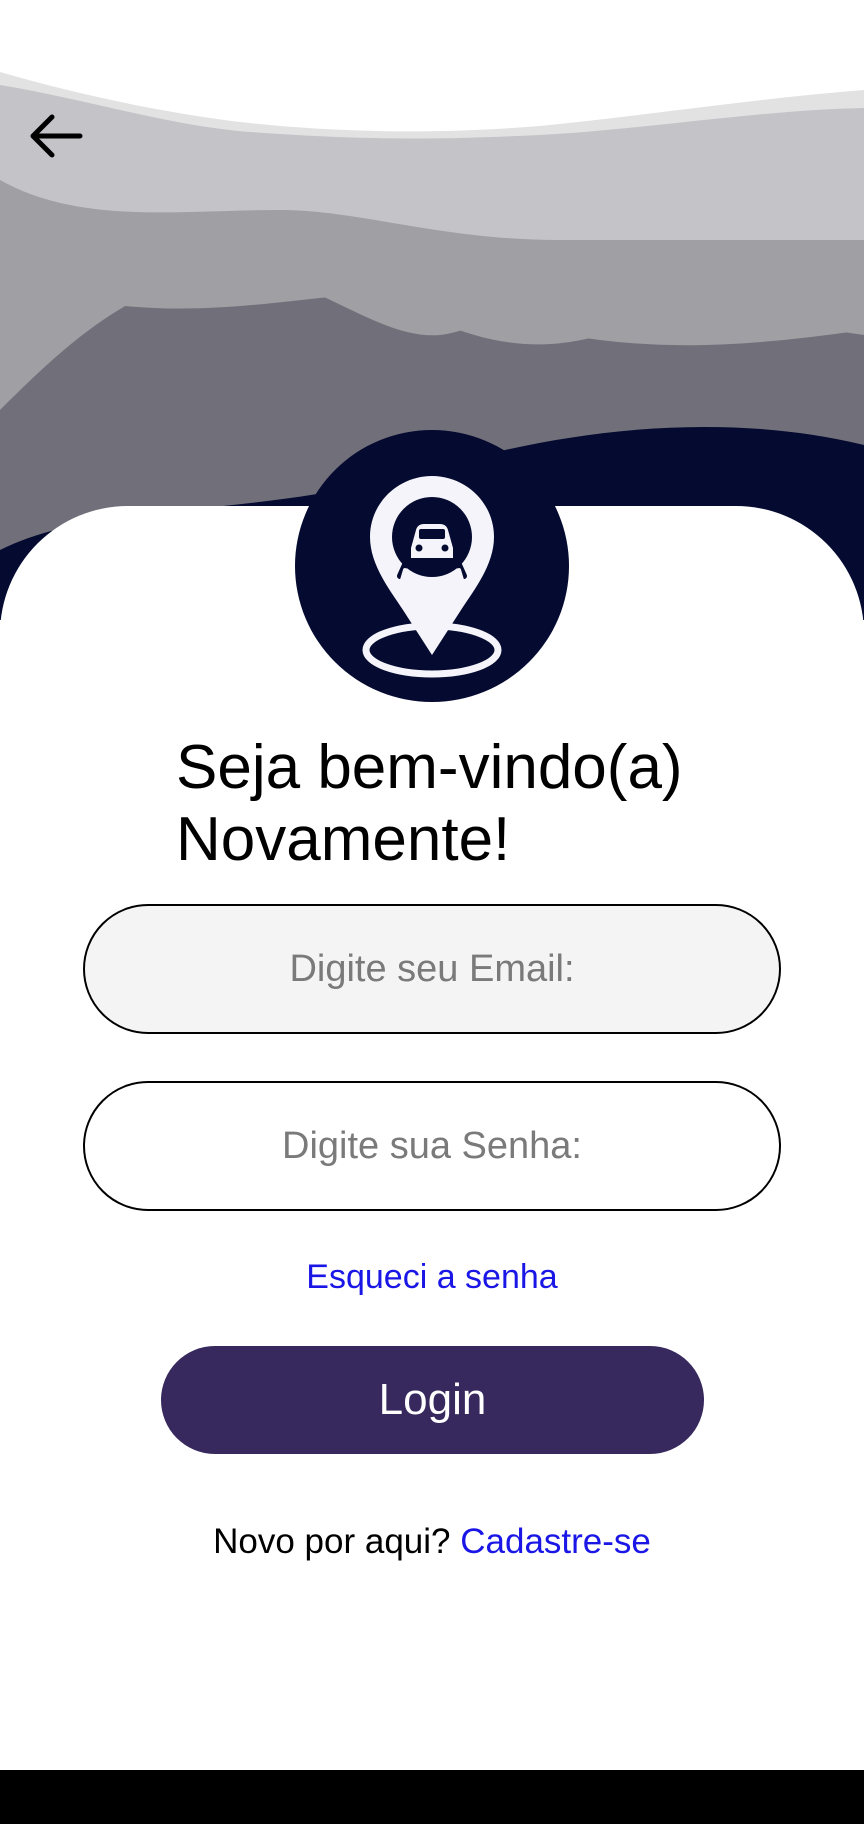  I want to click on welcome-title: Seja bem-vindo(a) Novamente!, so click(429, 804).